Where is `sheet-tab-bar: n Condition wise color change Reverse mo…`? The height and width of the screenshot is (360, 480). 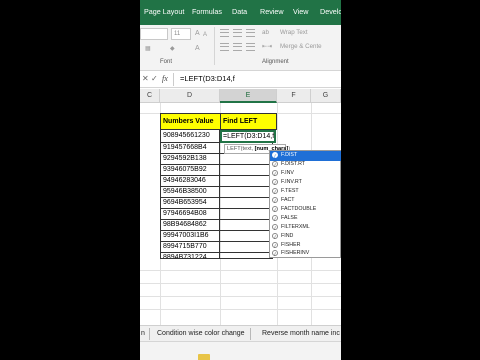
sheet-tab-bar: n Condition wise color change Reverse mo… is located at coordinates (240, 333).